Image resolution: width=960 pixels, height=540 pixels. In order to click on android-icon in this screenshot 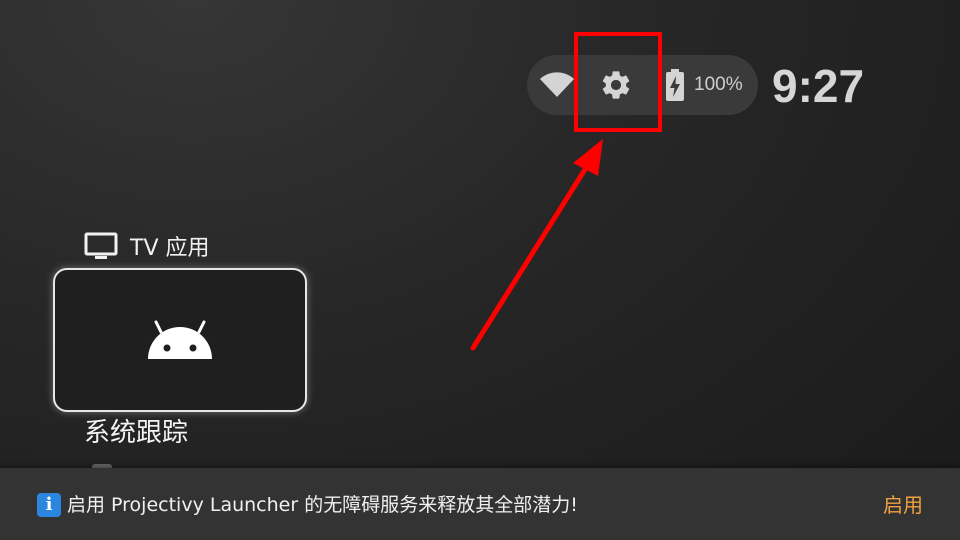, I will do `click(180, 339)`.